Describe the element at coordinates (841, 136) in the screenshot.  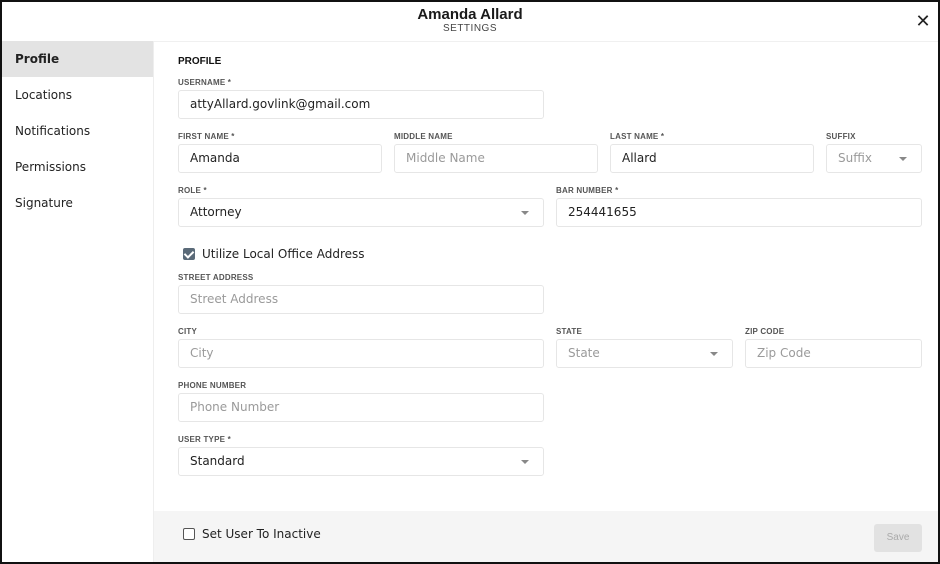
I see `suffix-label: SUFFIX` at that location.